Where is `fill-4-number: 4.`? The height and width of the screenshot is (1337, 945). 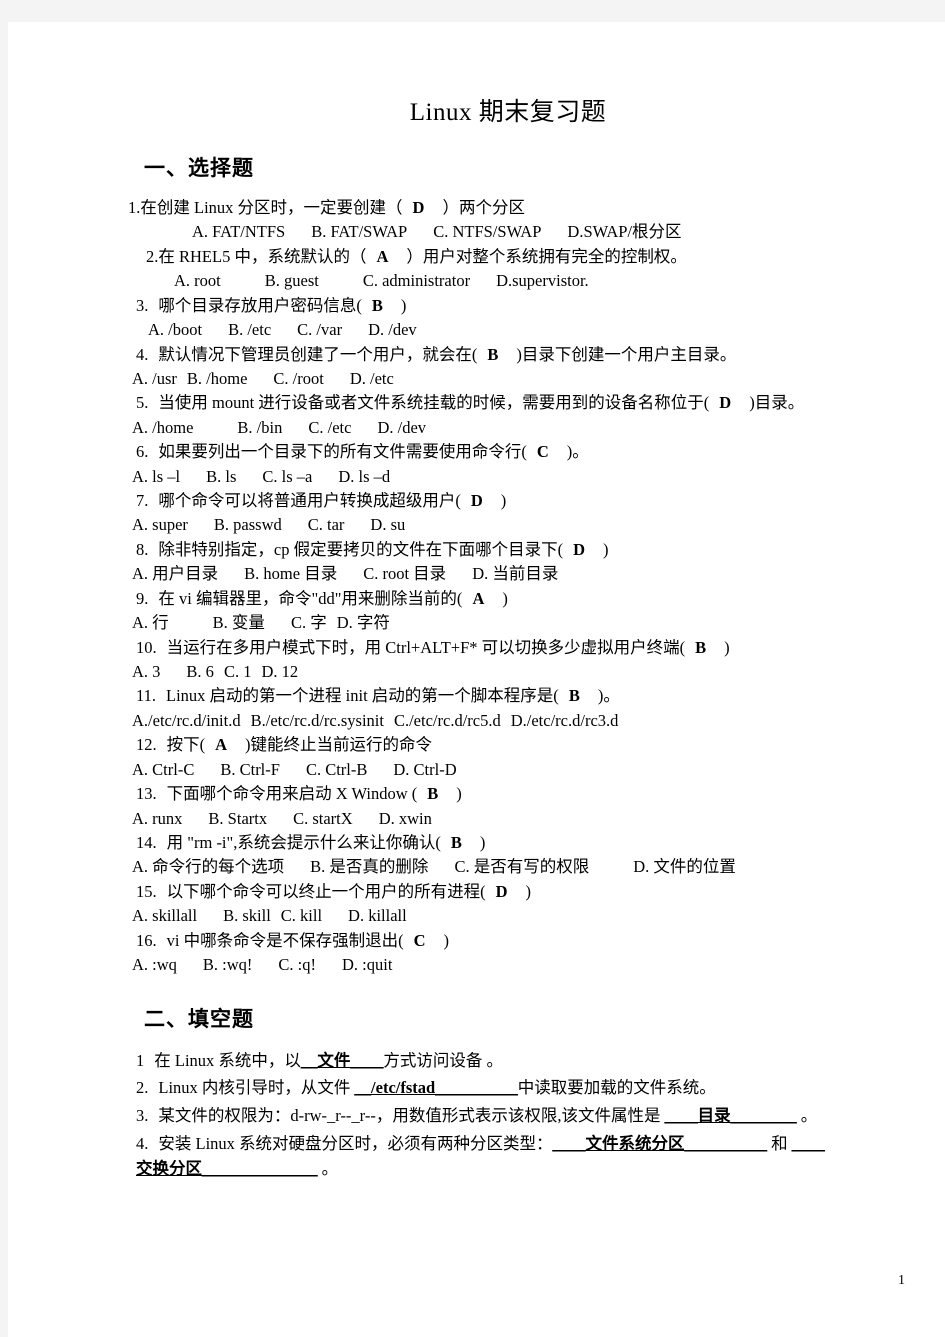 fill-4-number: 4. is located at coordinates (142, 1143).